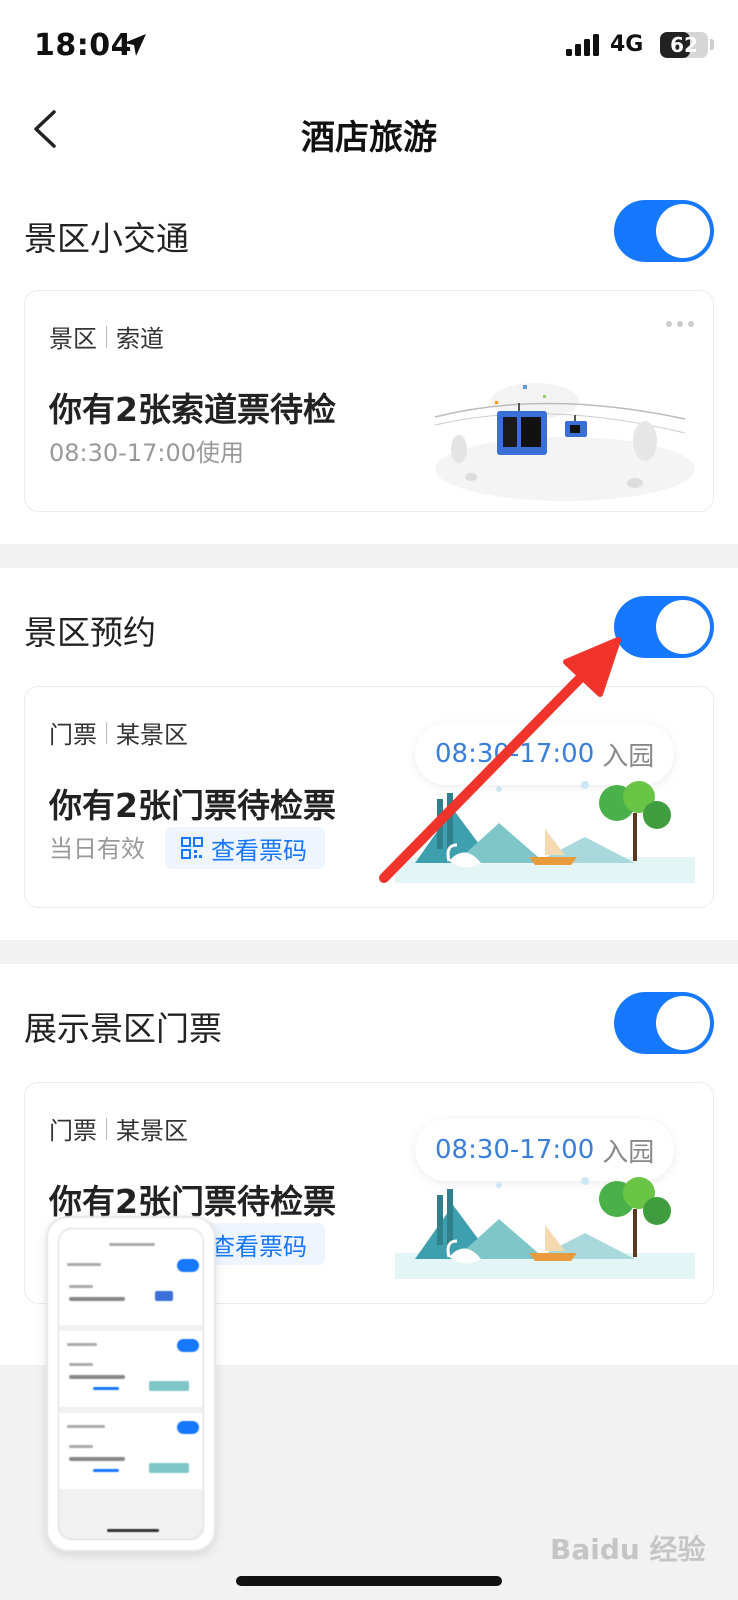 This screenshot has width=738, height=1600. I want to click on thumbnail-home-indicator, so click(133, 1530).